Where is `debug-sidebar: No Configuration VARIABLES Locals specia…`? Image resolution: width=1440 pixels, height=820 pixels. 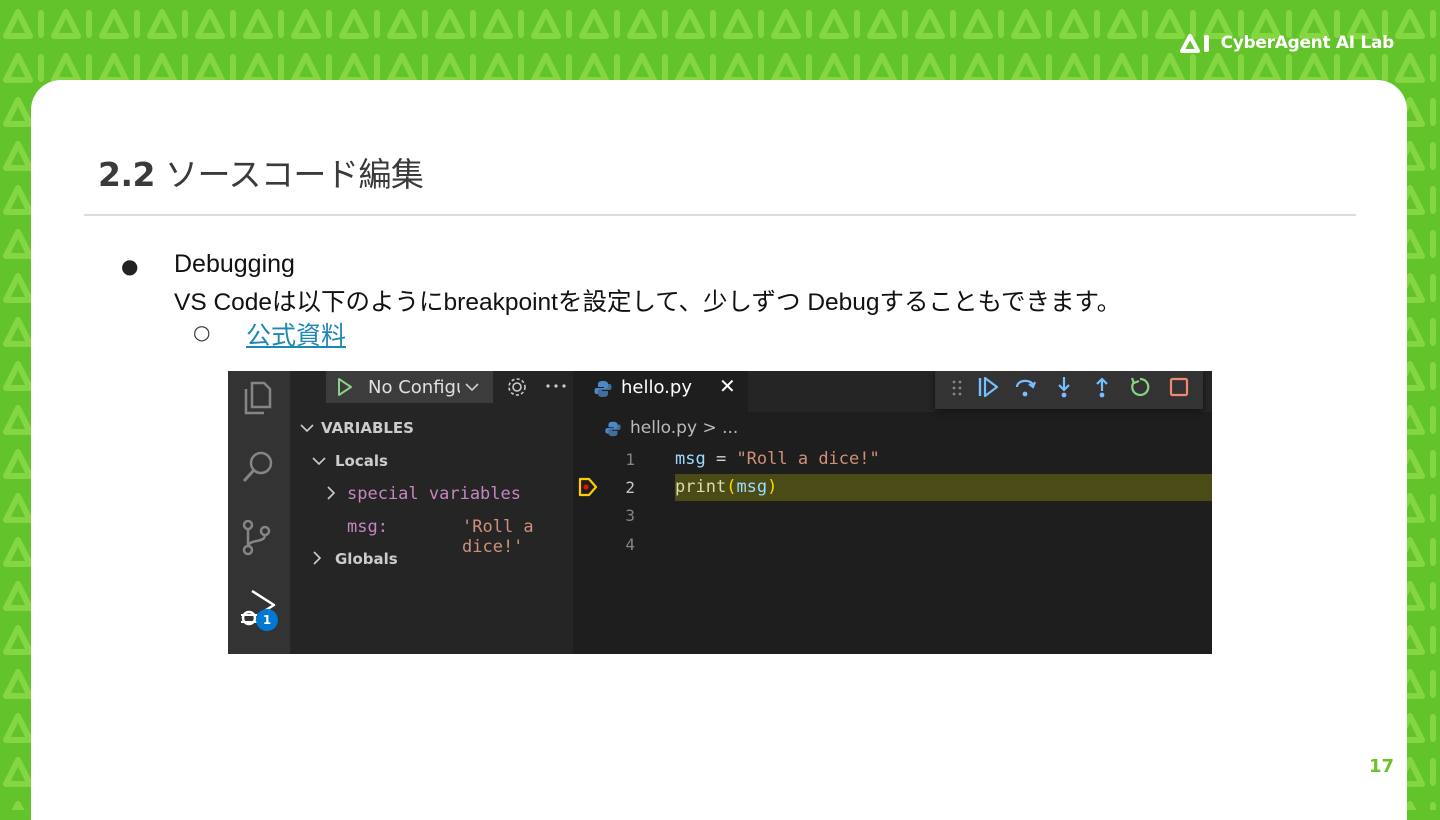
debug-sidebar: No Configuration VARIABLES Locals specia… is located at coordinates (431, 512).